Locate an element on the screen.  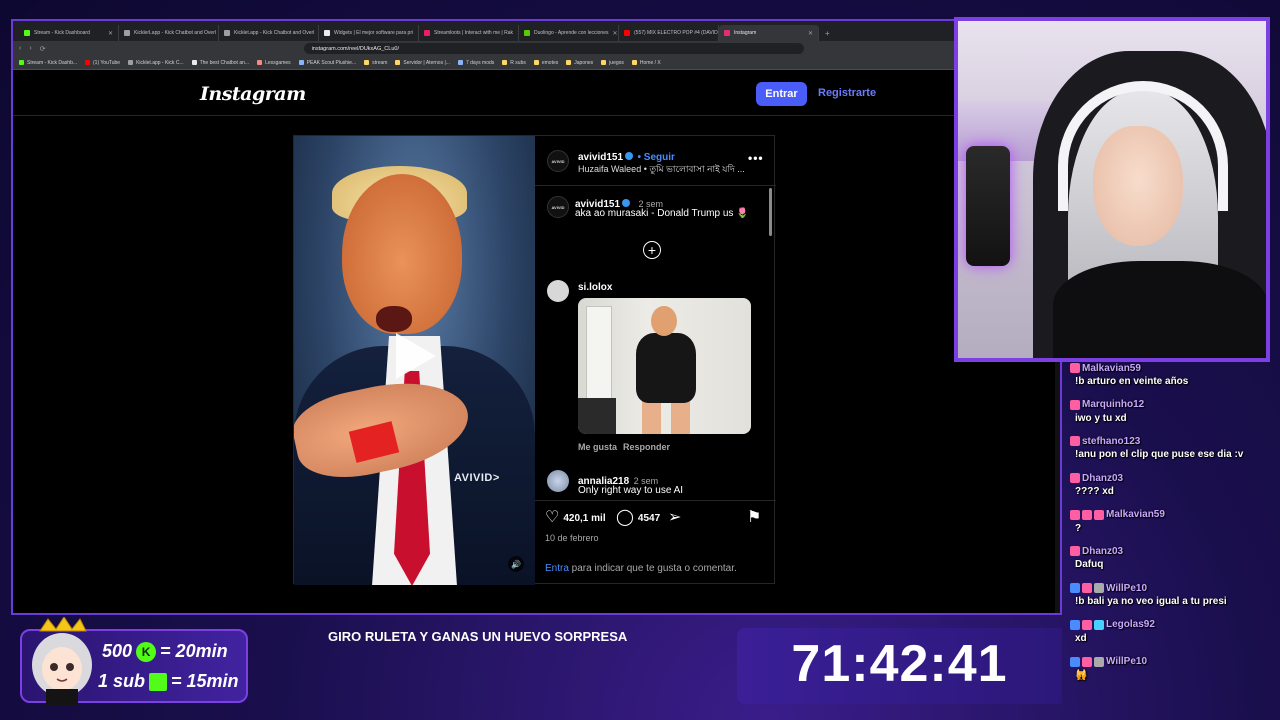
bookmark-item: stream is located at coordinates (375, 63).